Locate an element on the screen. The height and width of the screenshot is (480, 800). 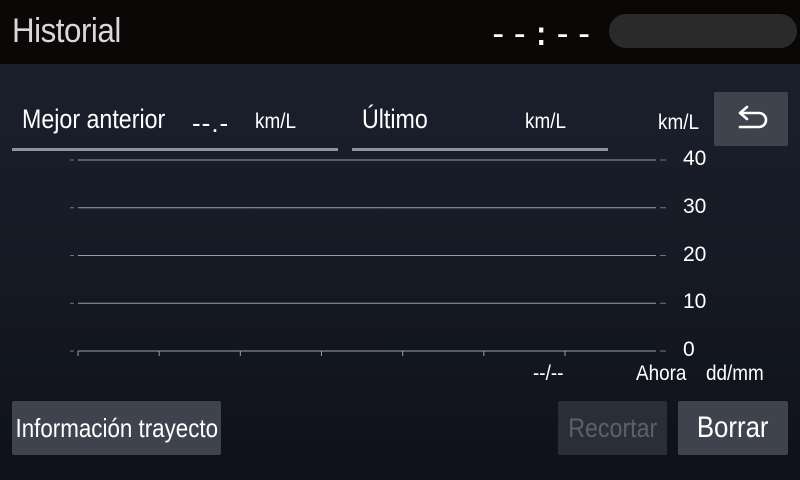
x-now-label: Ahora is located at coordinates (661, 373).